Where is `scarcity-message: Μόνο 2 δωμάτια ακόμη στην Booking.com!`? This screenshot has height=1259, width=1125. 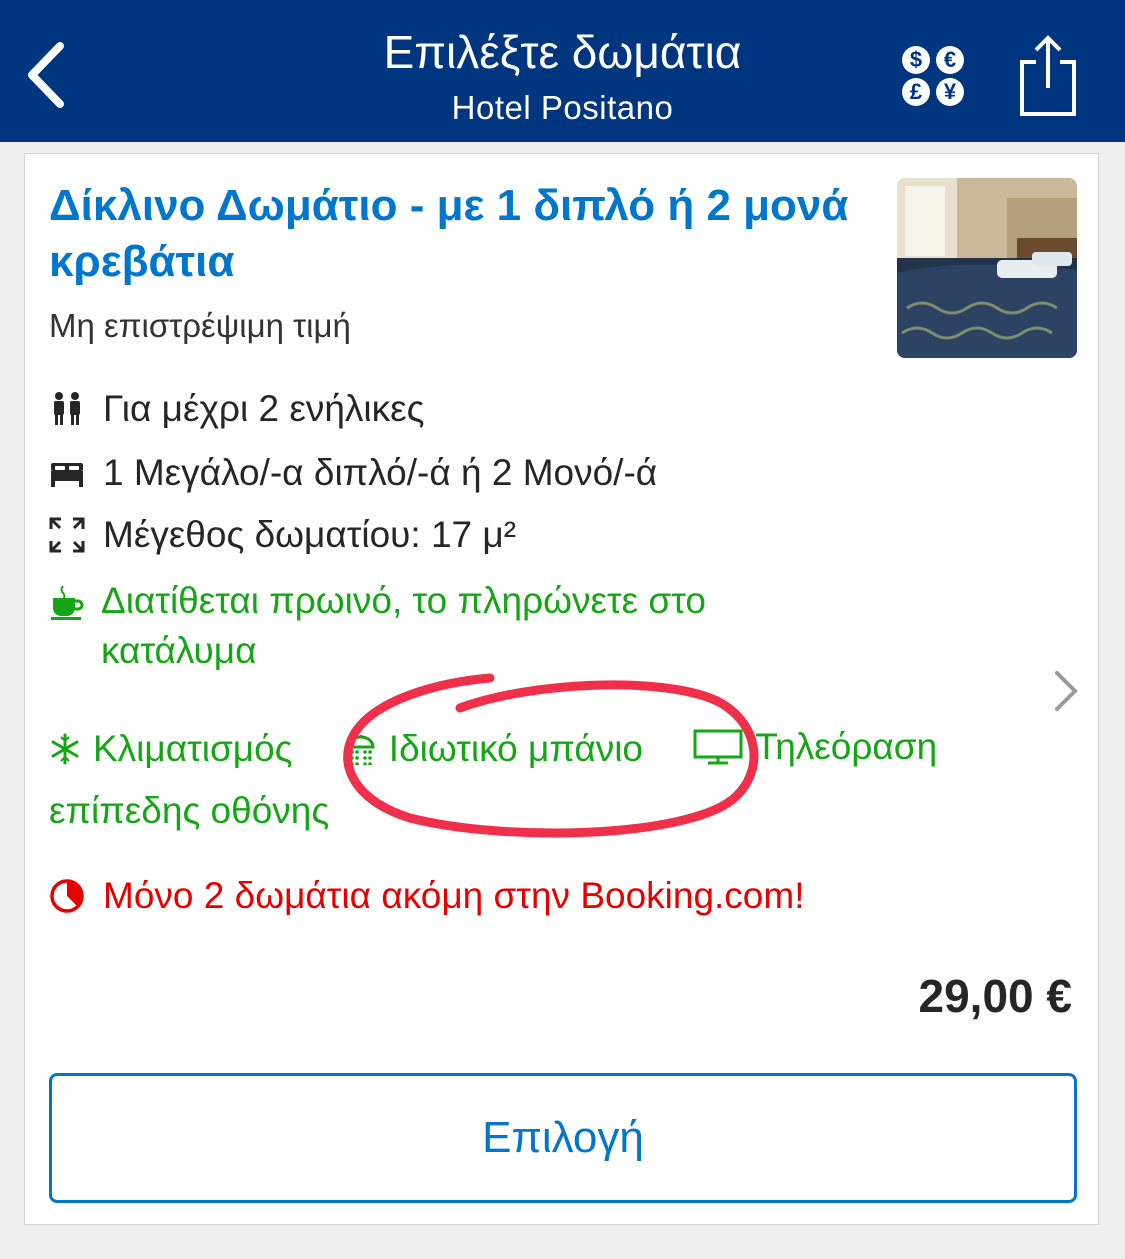 scarcity-message: Μόνο 2 δωμάτια ακόμη στην Booking.com! is located at coordinates (426, 896).